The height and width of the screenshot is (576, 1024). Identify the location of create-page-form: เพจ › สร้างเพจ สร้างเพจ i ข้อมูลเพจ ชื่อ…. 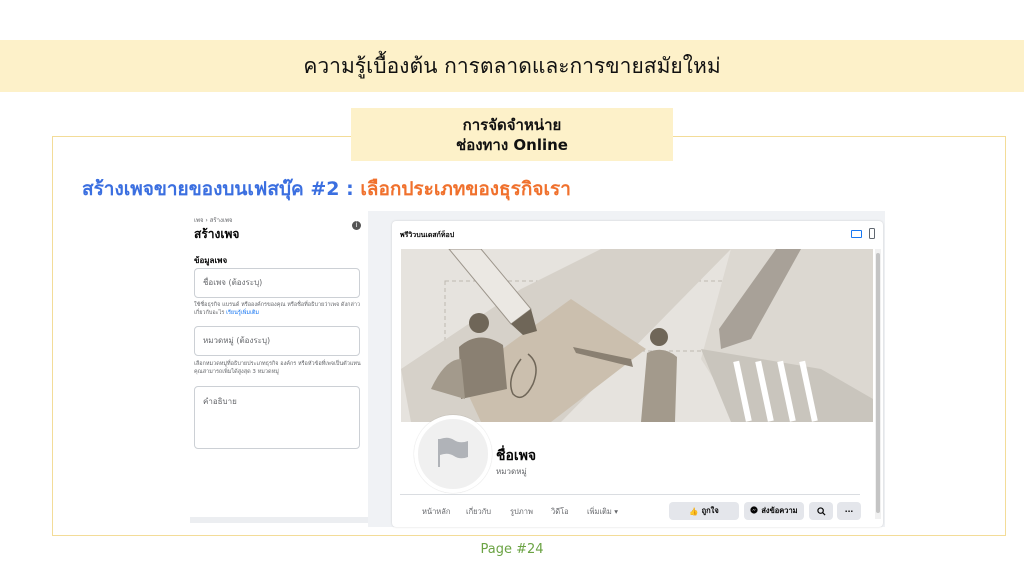
(279, 367).